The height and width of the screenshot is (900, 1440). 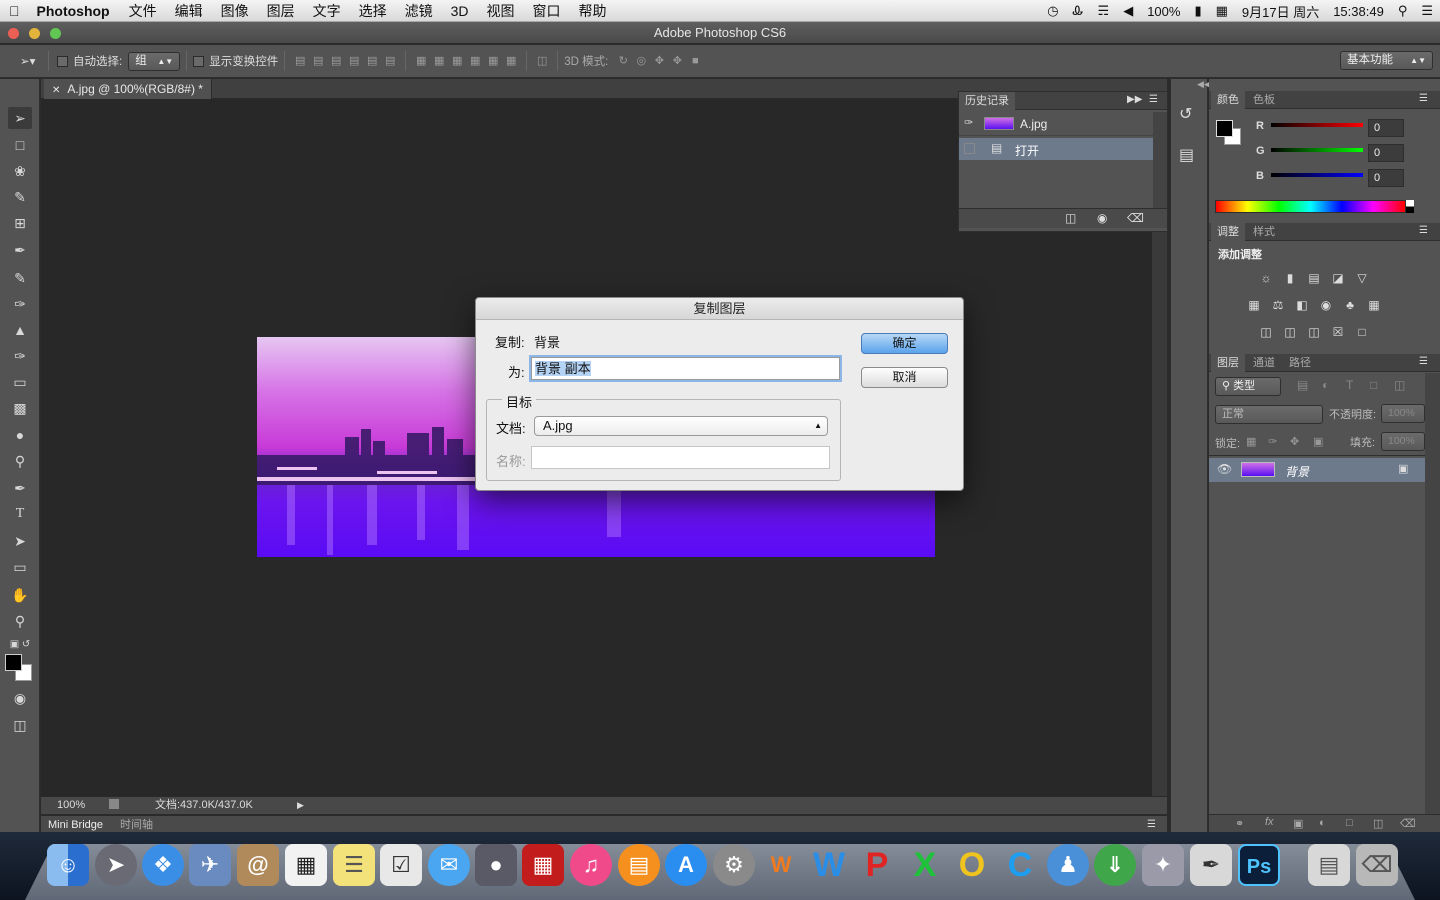 I want to click on menu-layer: 图层, so click(x=281, y=11).